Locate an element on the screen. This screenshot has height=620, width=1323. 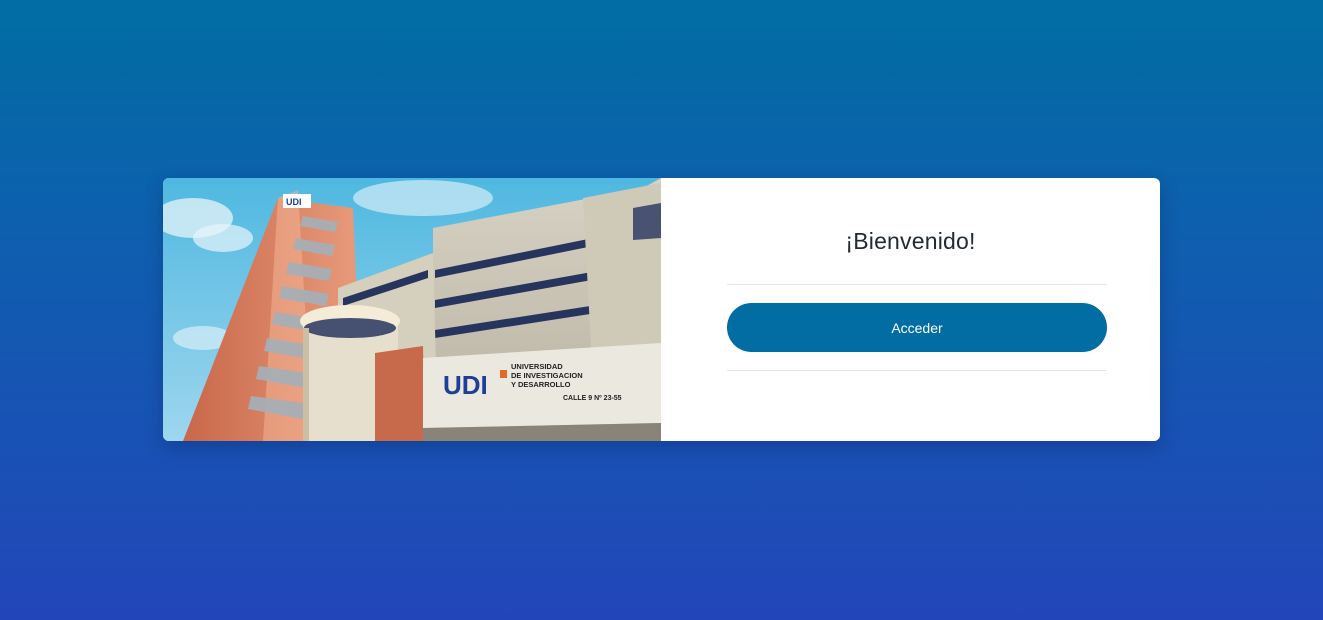
sign-line-2: DE INVESTIGACION is located at coordinates (547, 375).